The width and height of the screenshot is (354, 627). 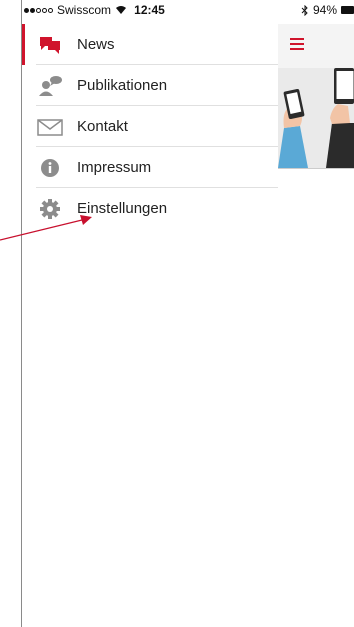 I want to click on status-time: 12:45, so click(x=149, y=10).